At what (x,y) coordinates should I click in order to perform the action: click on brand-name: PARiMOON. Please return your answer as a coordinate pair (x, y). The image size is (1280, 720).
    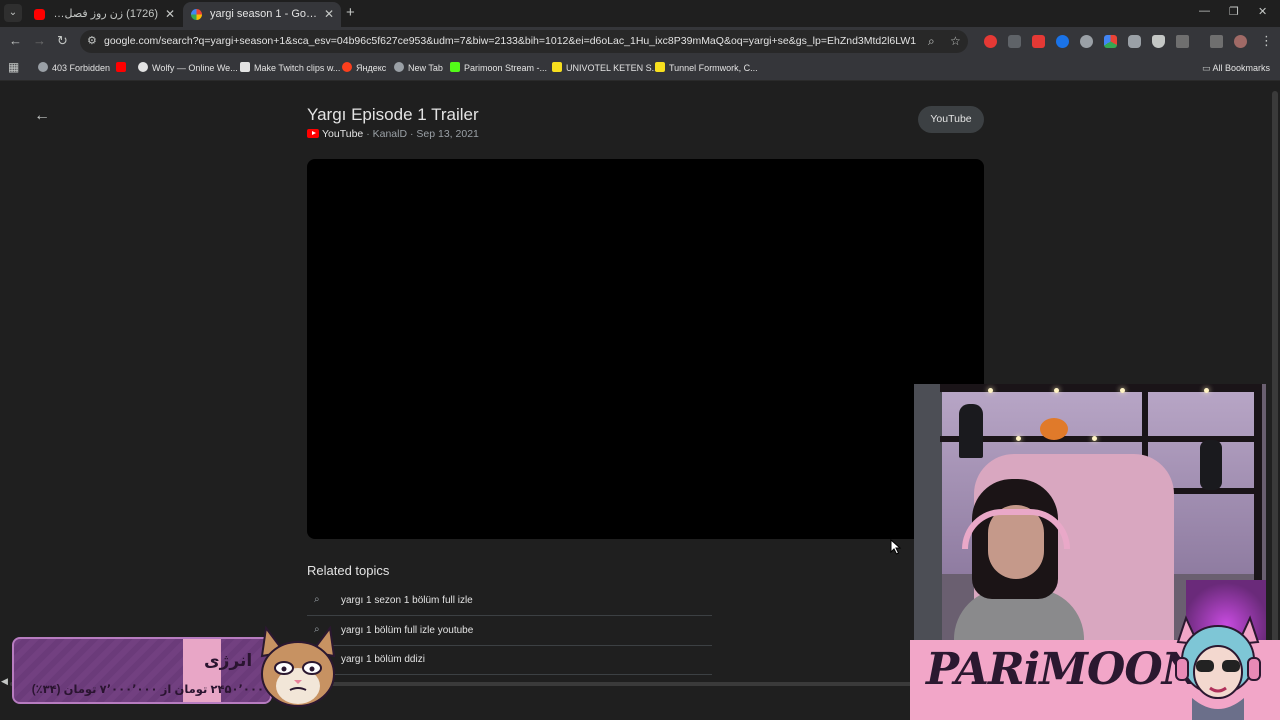
    Looking at the image, I should click on (1064, 669).